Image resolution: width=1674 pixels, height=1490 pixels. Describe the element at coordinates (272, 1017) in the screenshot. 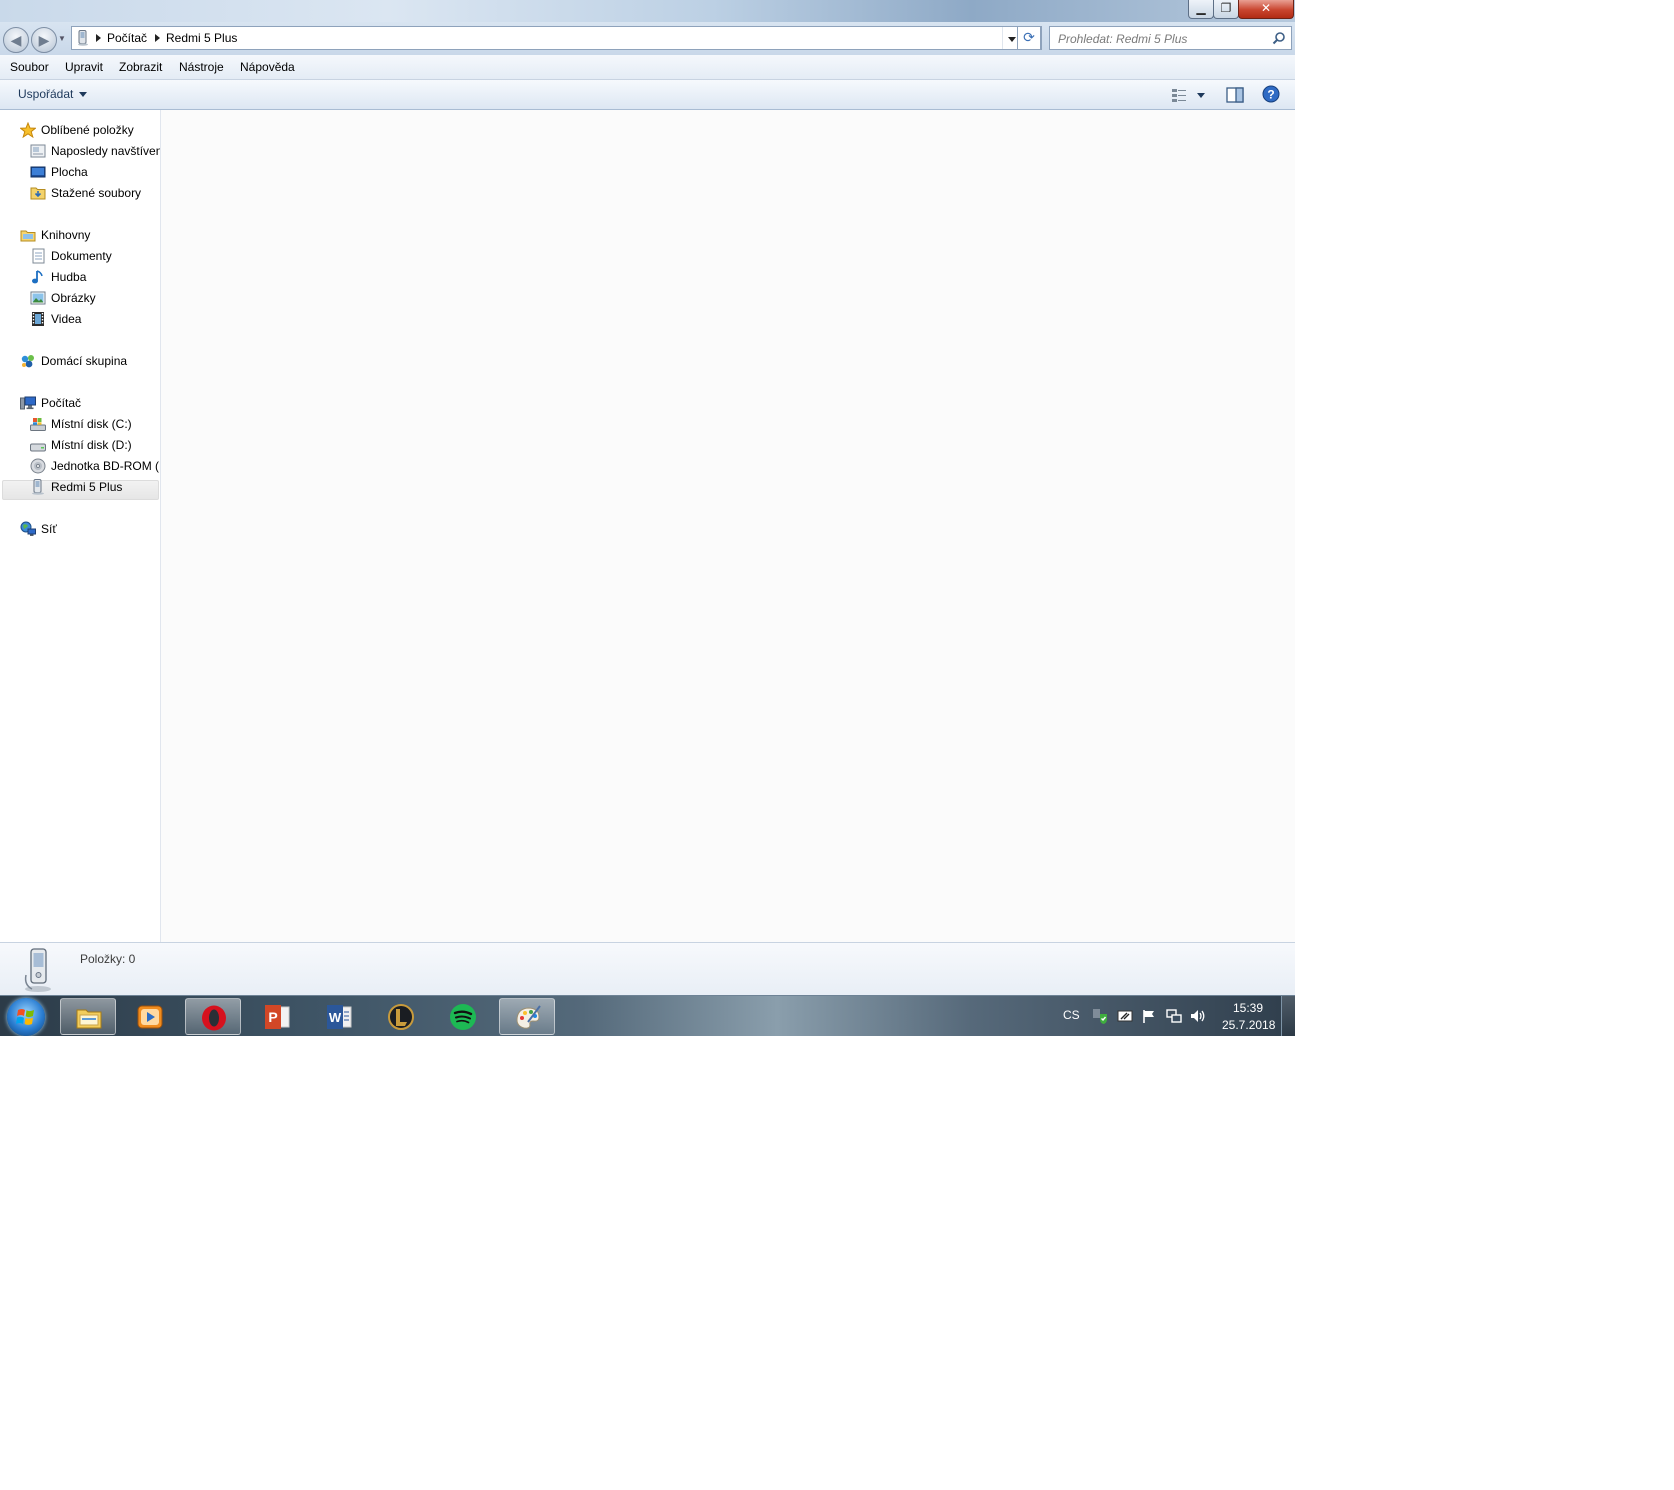

I see `svg-text: P` at that location.